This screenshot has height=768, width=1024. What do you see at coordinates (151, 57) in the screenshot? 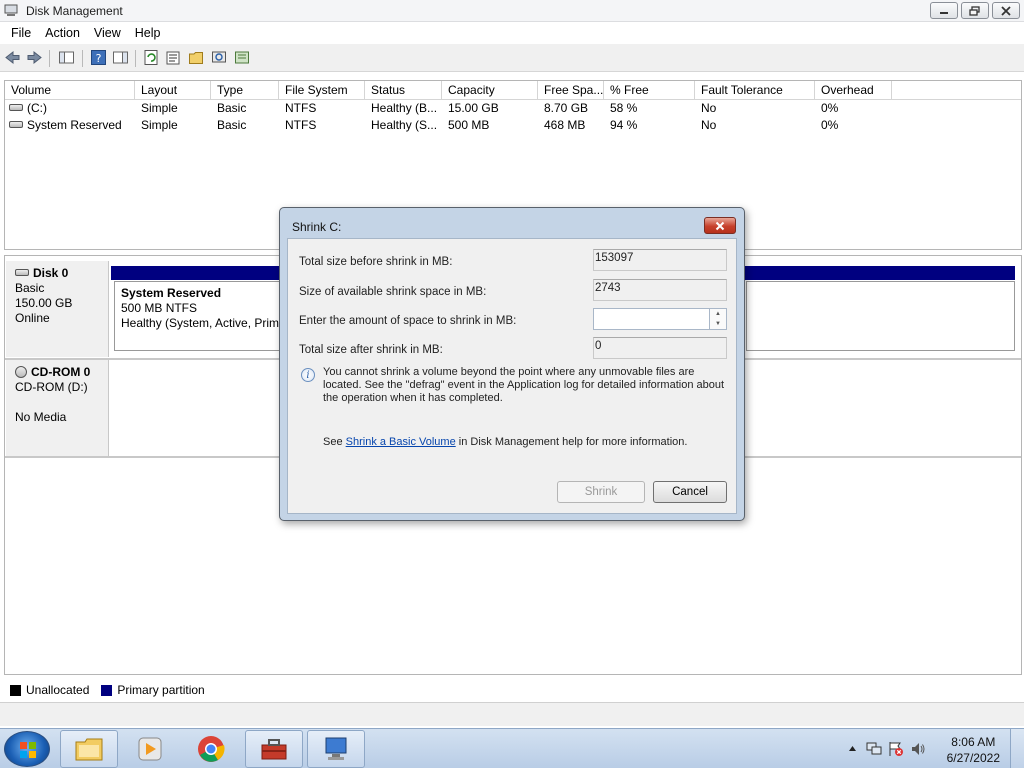
I see `refresh-icon` at bounding box center [151, 57].